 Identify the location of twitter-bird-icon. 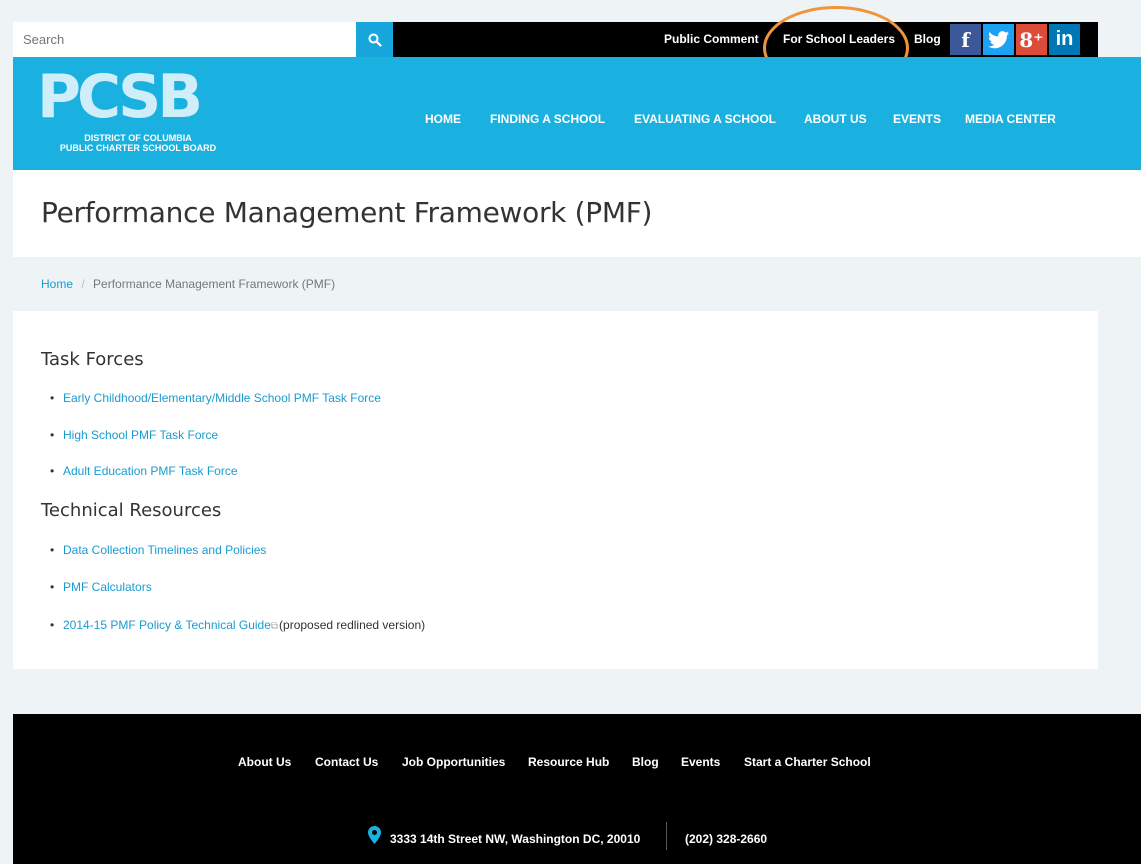
(998, 39).